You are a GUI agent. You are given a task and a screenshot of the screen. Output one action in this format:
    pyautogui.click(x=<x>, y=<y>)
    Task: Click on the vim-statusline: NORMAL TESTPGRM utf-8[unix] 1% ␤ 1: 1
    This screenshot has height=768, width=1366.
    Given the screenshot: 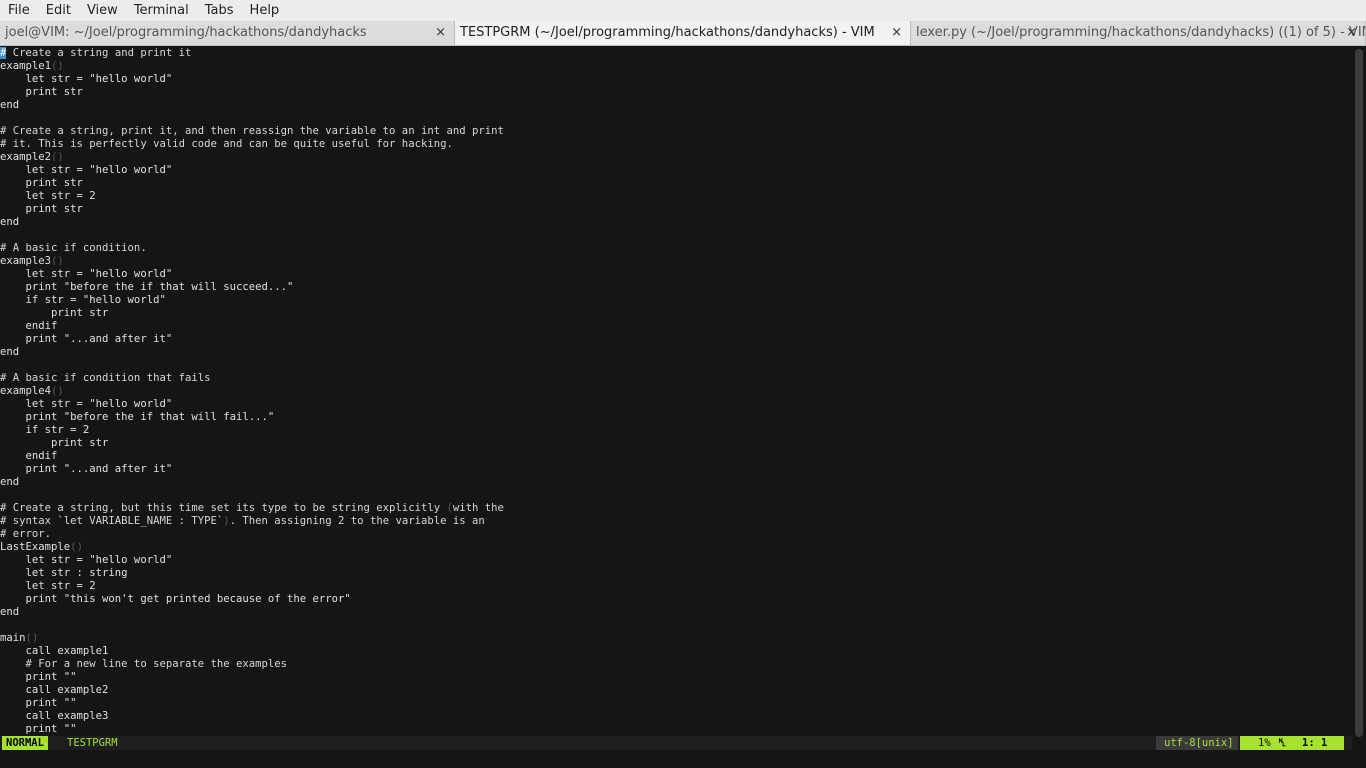 What is the action you would take?
    pyautogui.click(x=676, y=743)
    